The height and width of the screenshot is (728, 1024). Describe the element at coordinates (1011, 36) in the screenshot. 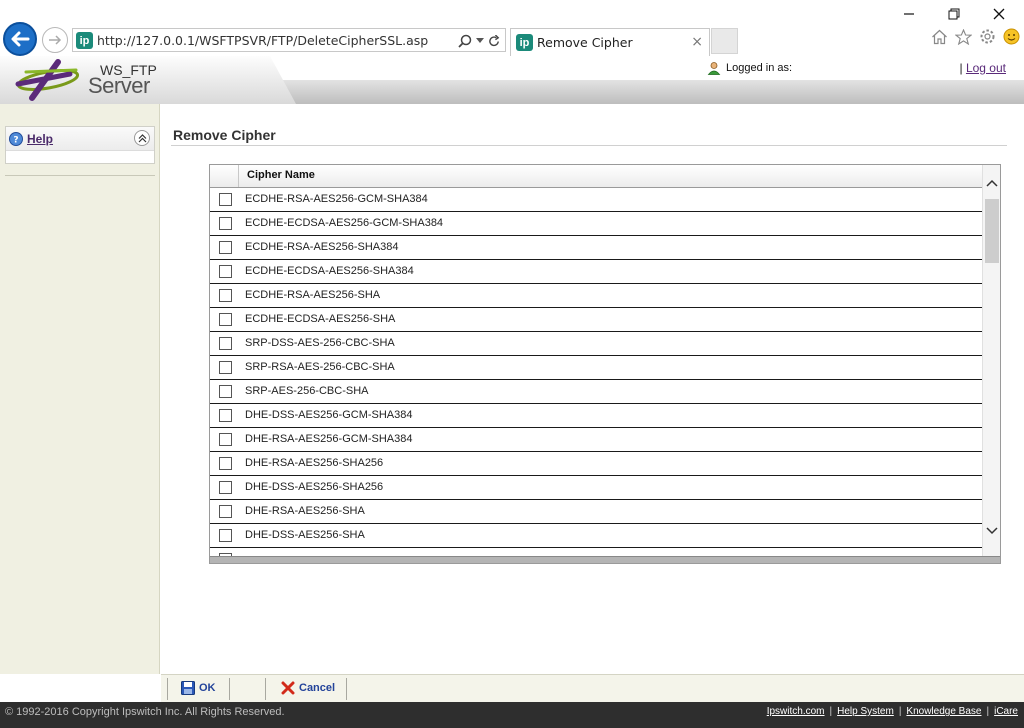

I see `smiley-icon` at that location.